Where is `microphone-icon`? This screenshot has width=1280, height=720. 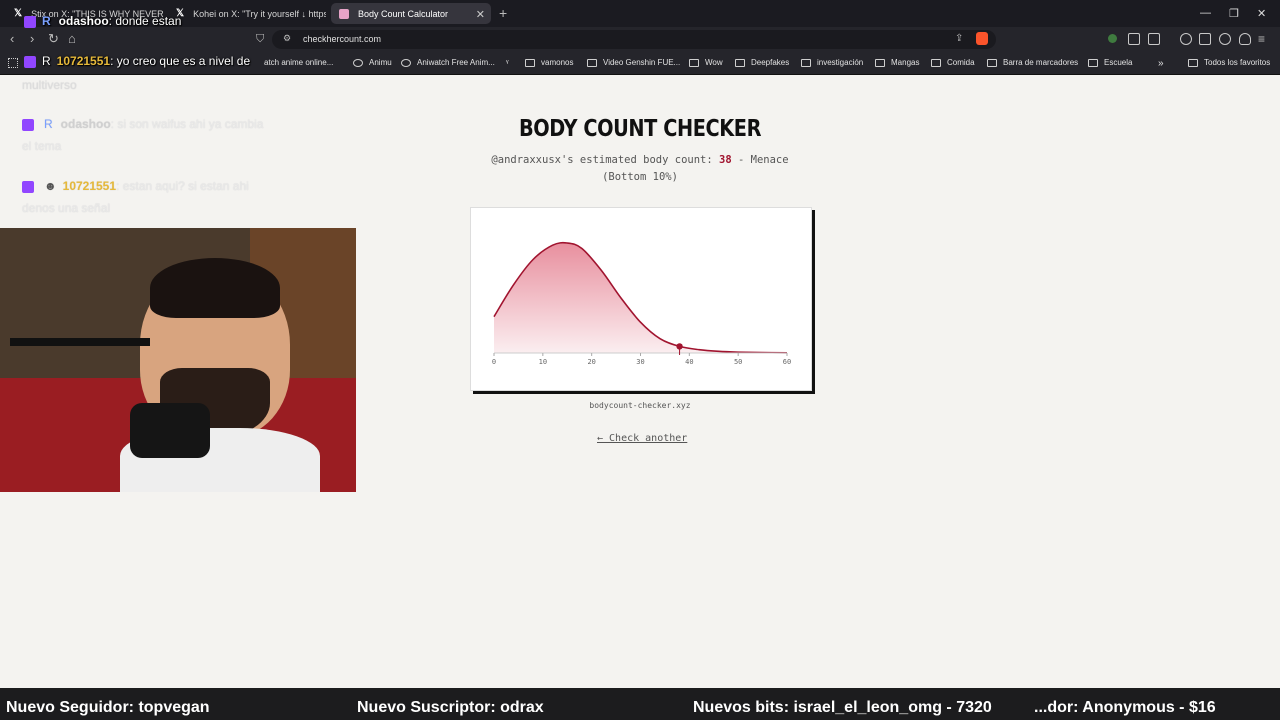
microphone-icon is located at coordinates (170, 430).